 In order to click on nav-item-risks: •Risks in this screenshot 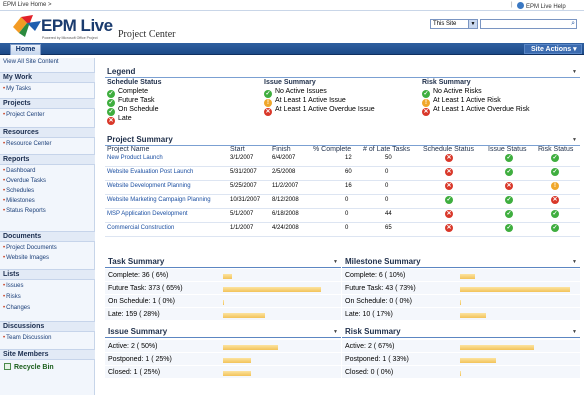, I will do `click(12, 297)`.